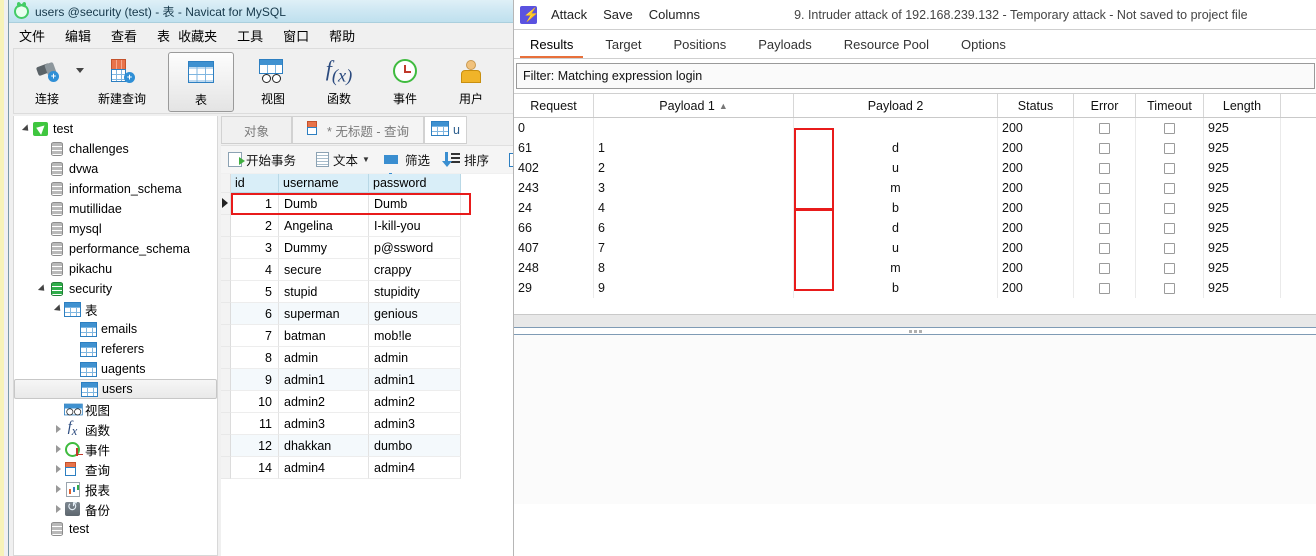 The height and width of the screenshot is (556, 1316). Describe the element at coordinates (324, 424) in the screenshot. I see `cell-username: admin3` at that location.